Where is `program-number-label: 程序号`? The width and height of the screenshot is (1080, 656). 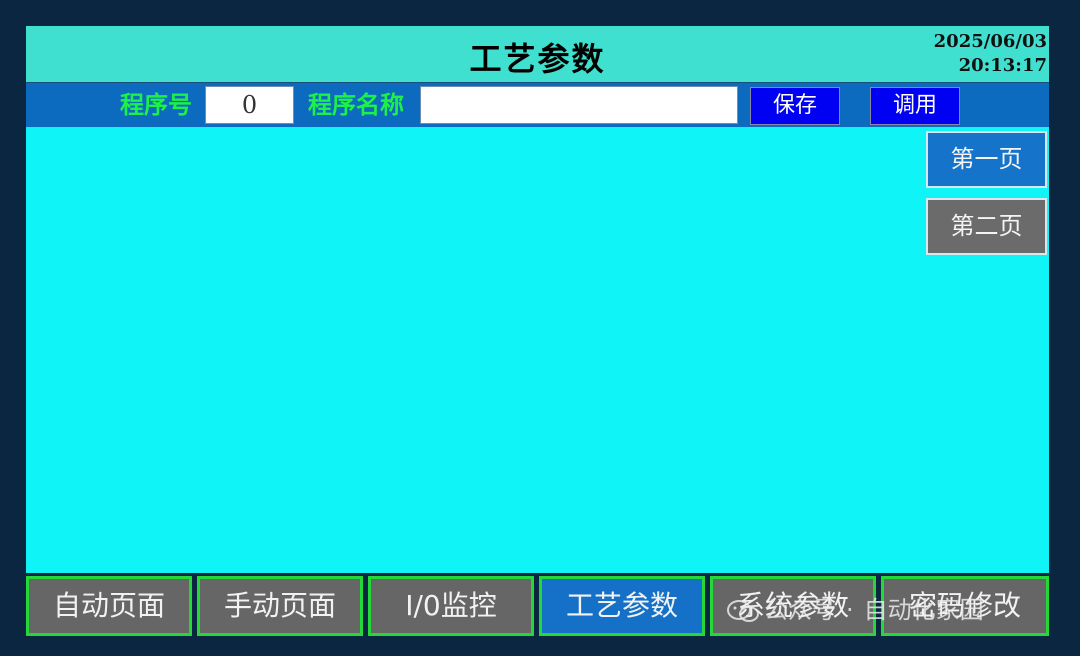 program-number-label: 程序号 is located at coordinates (156, 105).